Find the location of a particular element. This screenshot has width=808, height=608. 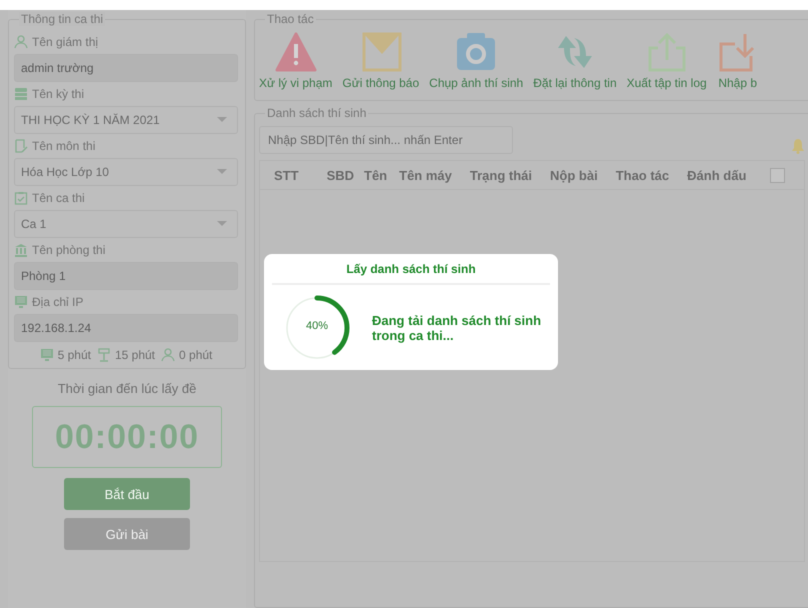

toolbar-action: Xuất tập tin log is located at coordinates (666, 61).